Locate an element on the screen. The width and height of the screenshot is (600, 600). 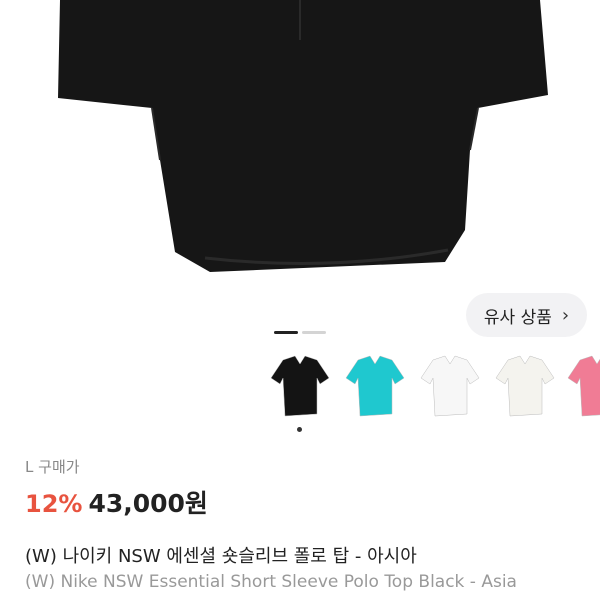
thumbnail-black is located at coordinates (300, 389).